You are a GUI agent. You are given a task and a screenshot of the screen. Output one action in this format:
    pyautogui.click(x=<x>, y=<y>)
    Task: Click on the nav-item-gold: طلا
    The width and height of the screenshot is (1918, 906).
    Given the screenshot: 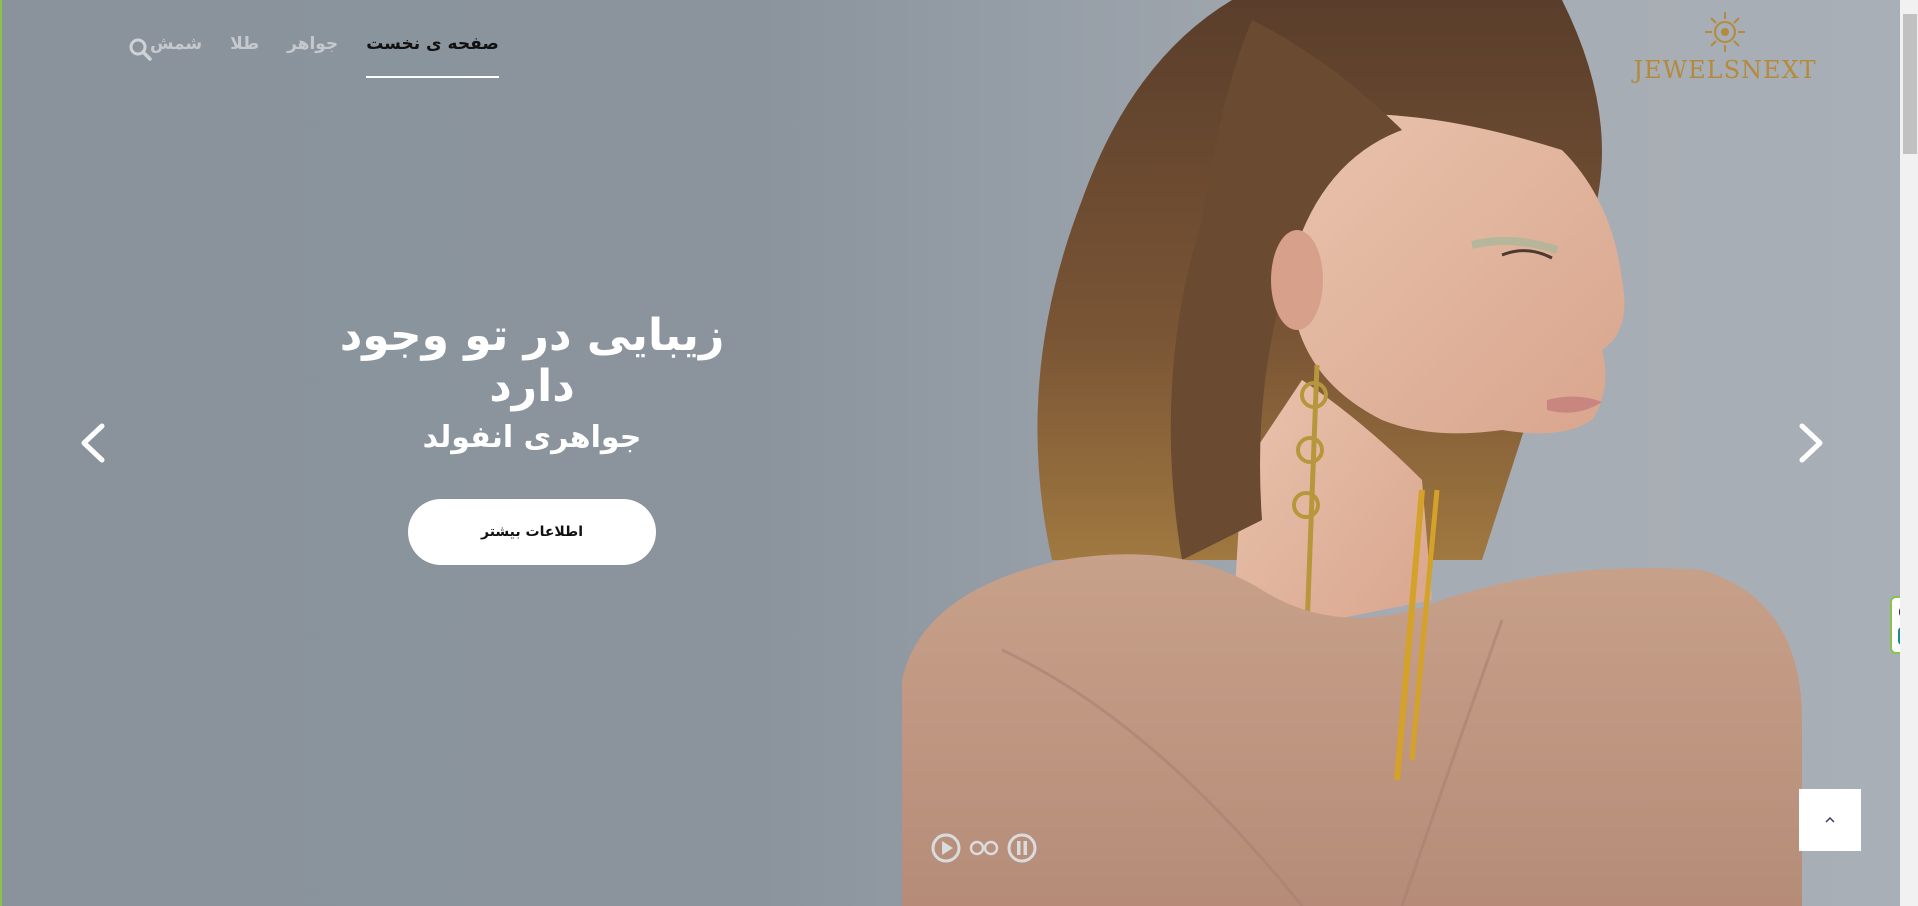 What is the action you would take?
    pyautogui.click(x=244, y=56)
    